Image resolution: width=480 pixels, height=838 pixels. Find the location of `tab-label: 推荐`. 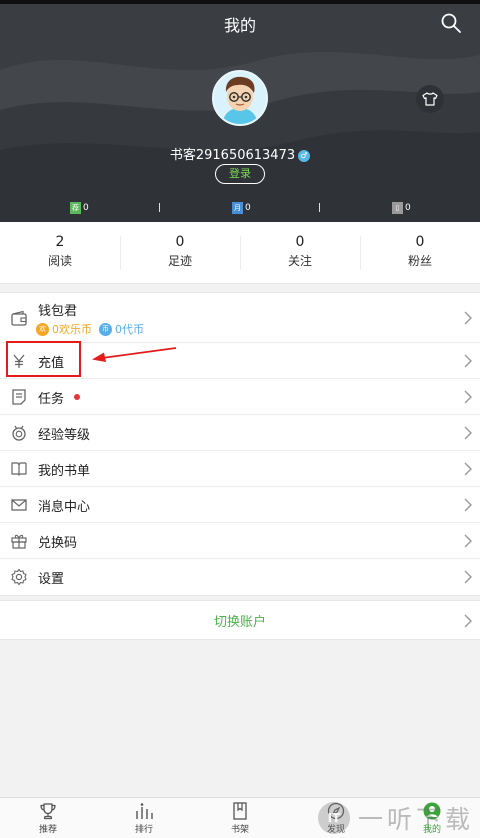

tab-label: 推荐 is located at coordinates (47, 830).